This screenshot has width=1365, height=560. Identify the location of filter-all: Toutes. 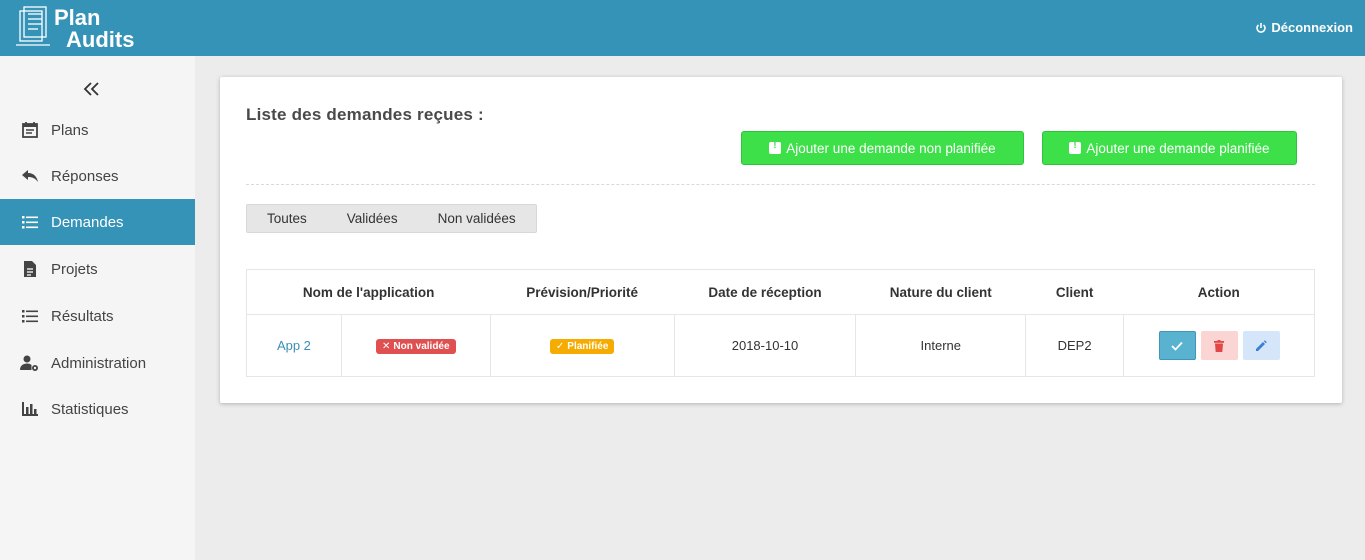
(287, 218).